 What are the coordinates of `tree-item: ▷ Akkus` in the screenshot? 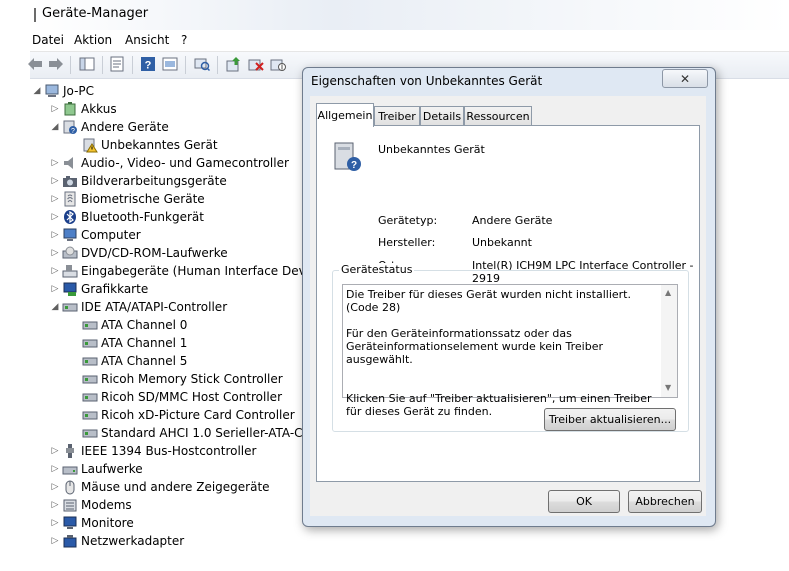 It's located at (83, 109).